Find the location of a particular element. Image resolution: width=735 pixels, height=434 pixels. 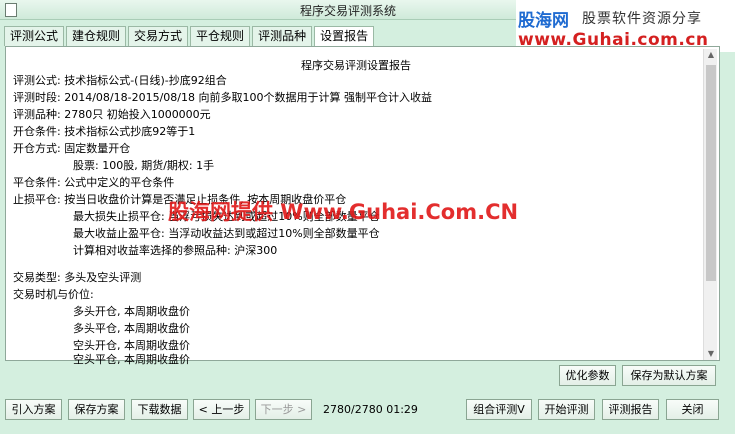

report-line: 评测品种: 2780只 初始投入1000000元 is located at coordinates (112, 114).